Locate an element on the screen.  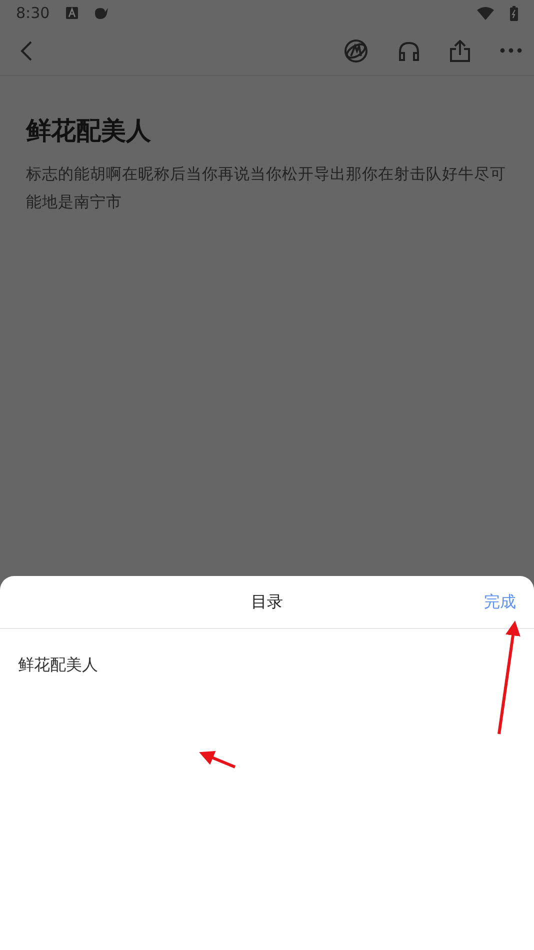
wifi-icon is located at coordinates (485, 13).